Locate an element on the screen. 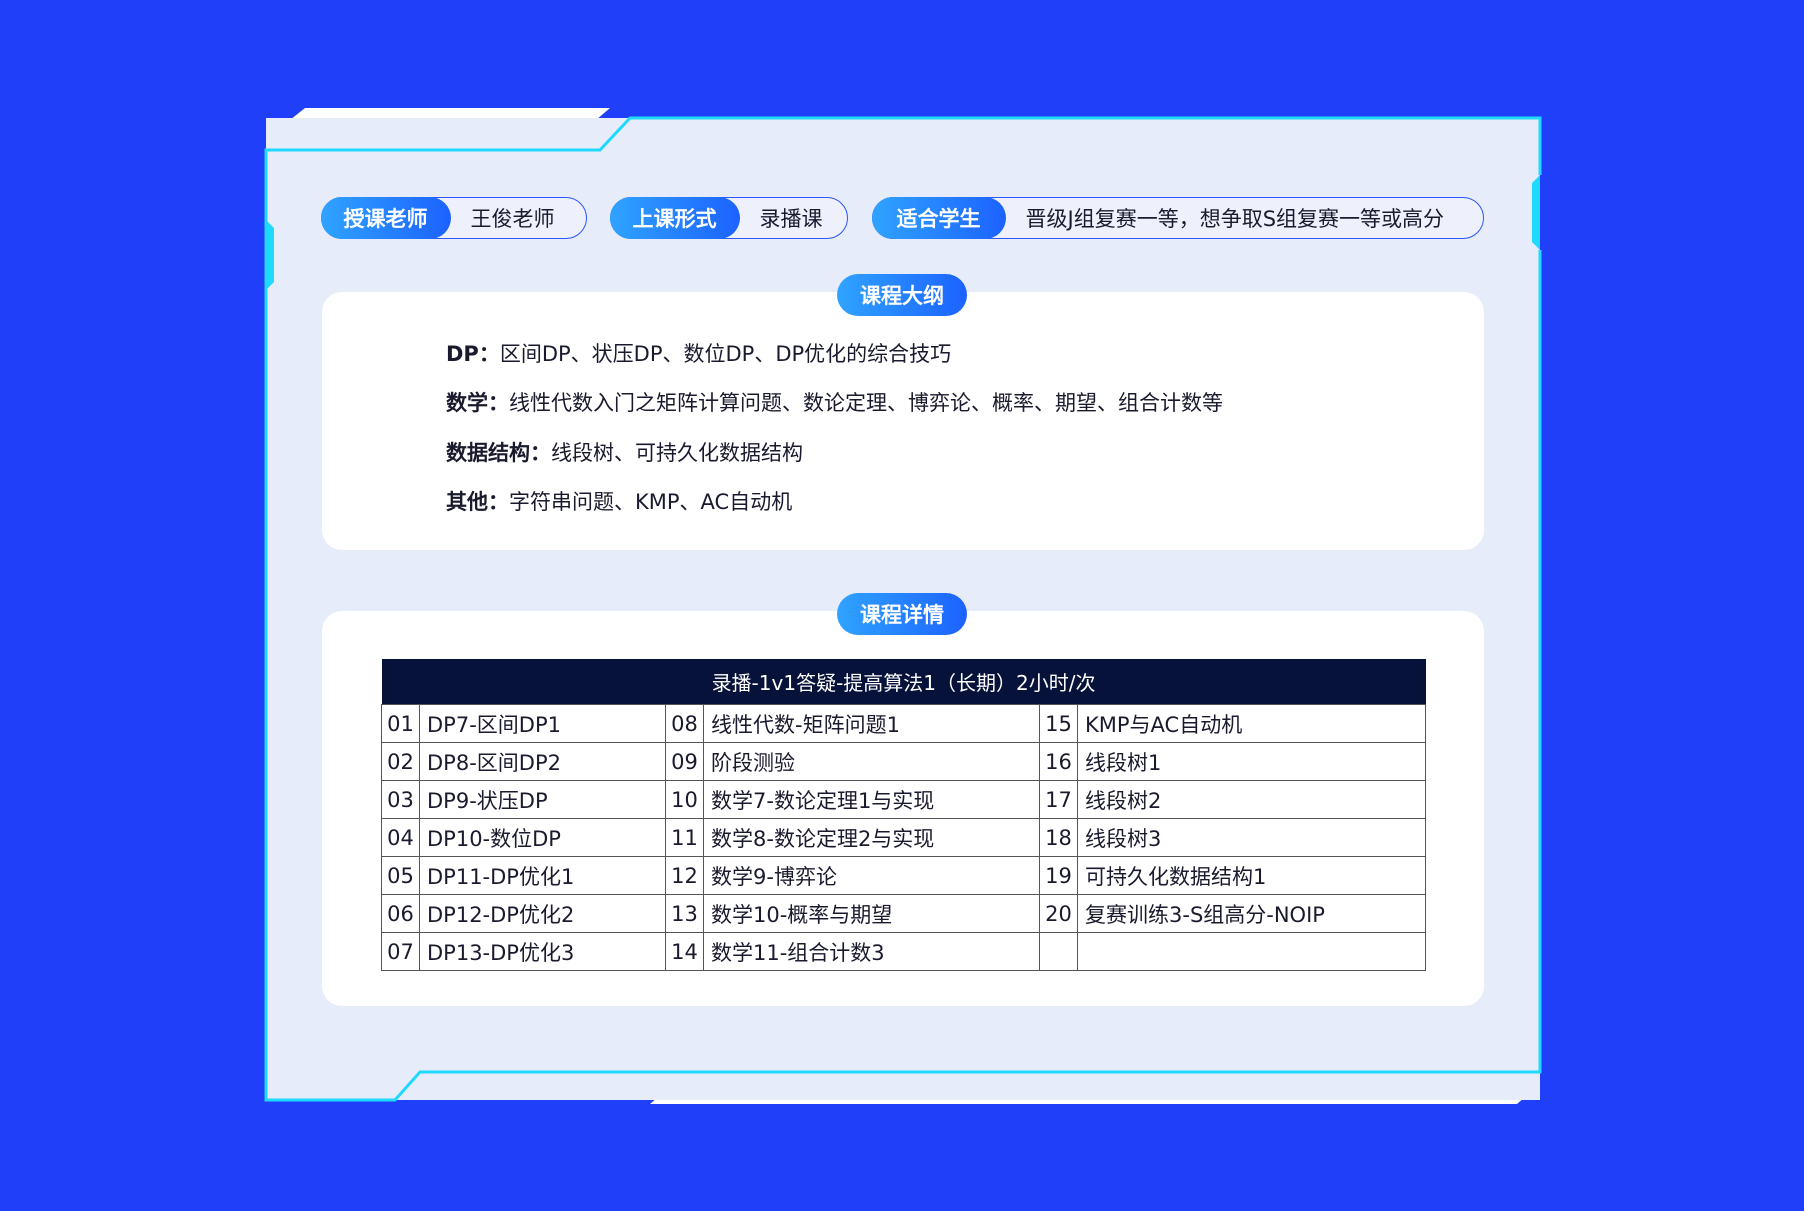 This screenshot has height=1211, width=1804. table-row: 04 DP10-数位DP 11 数学8-数论定理2与实现 18 线段树3 is located at coordinates (904, 837).